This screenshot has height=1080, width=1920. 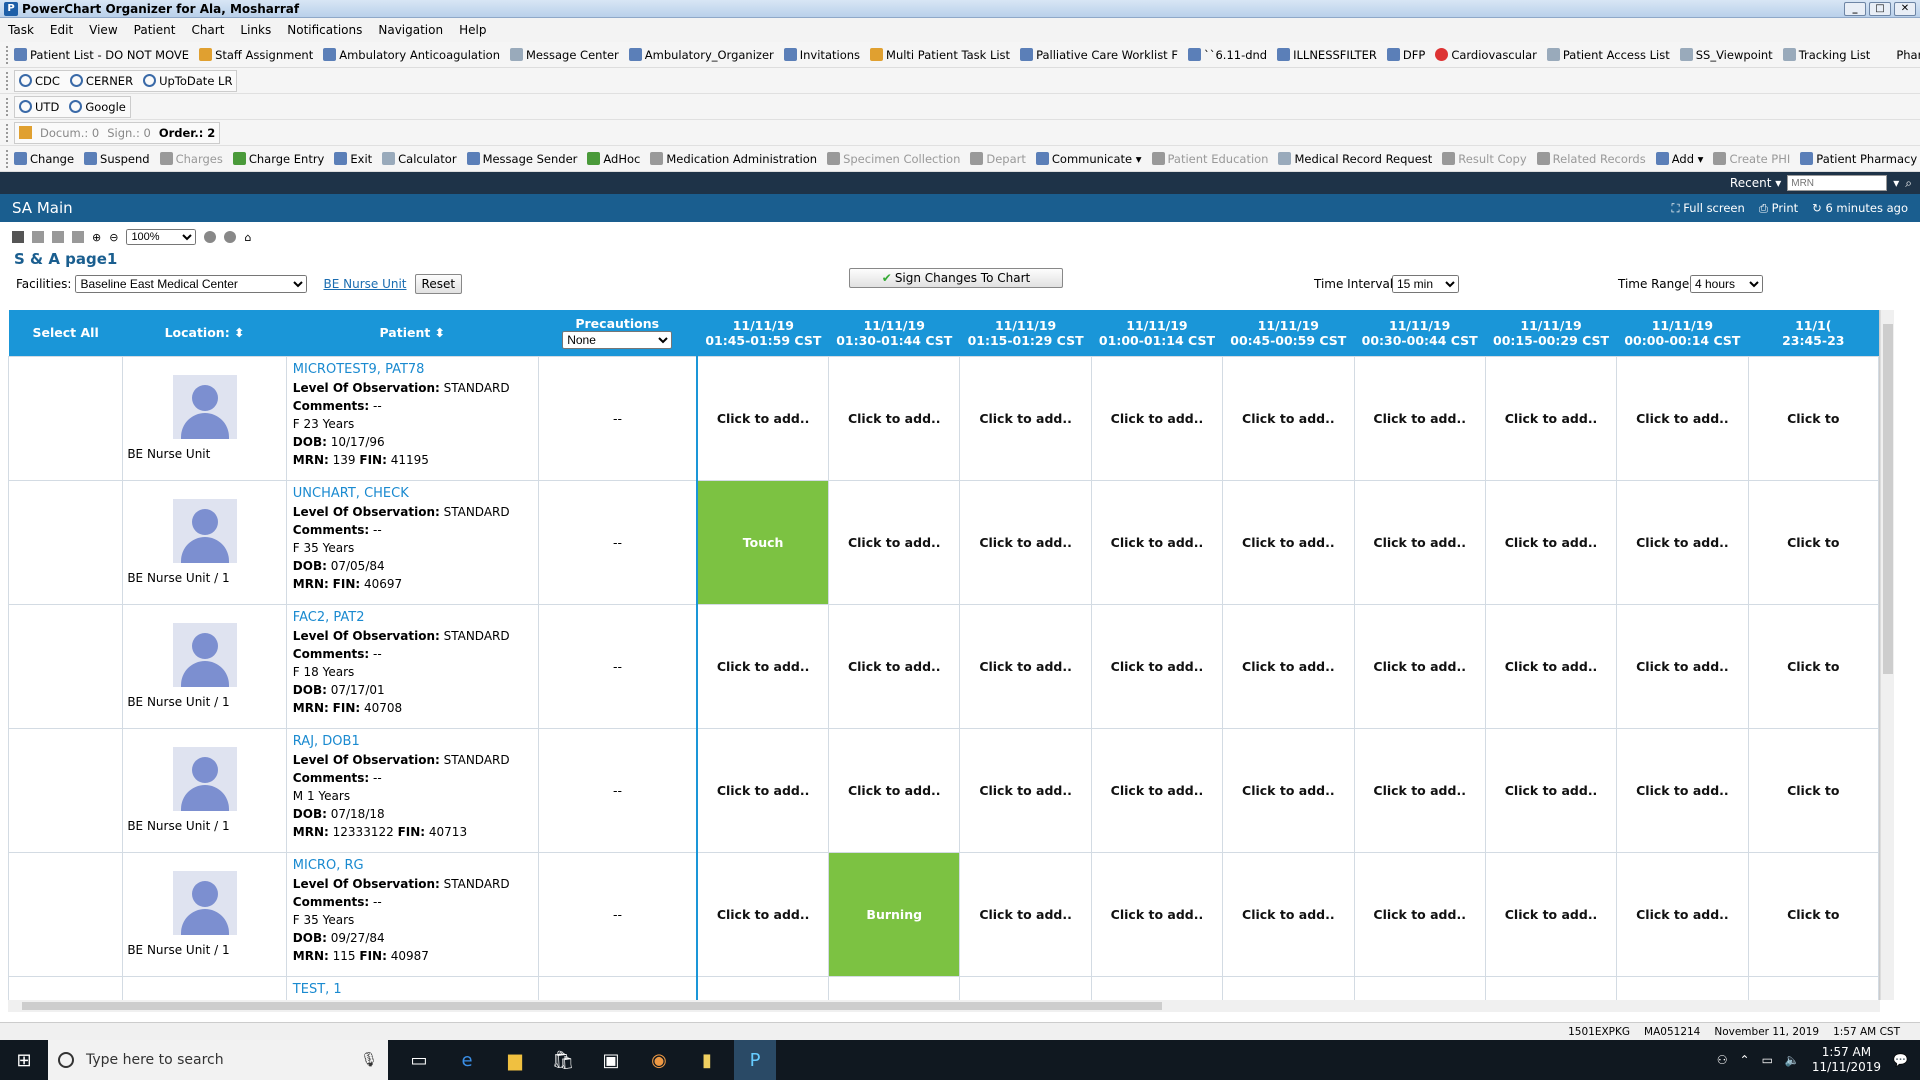 What do you see at coordinates (956, 278) in the screenshot?
I see `sign-changes-button: ✔ Sign Changes To Chart` at bounding box center [956, 278].